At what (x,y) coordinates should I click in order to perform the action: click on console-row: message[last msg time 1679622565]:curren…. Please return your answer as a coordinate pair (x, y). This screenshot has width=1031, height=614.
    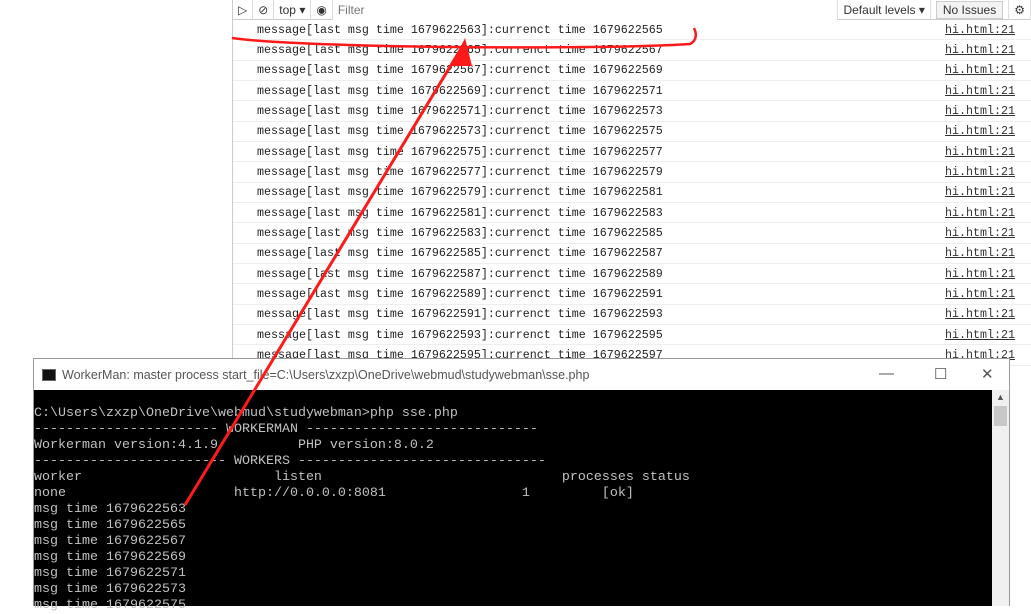
    Looking at the image, I should click on (632, 50).